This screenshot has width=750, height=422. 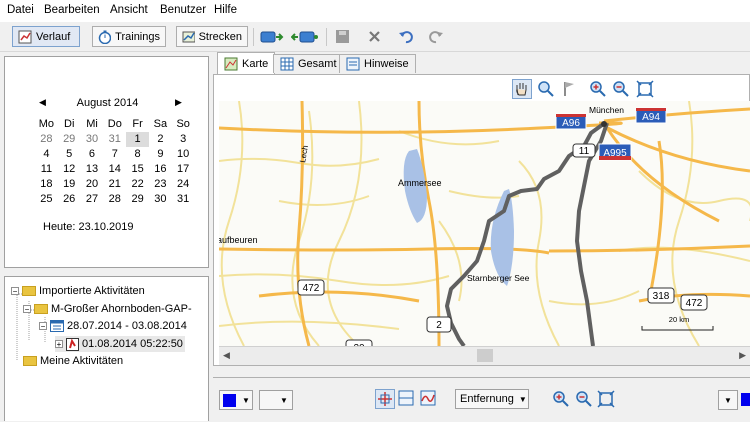 I want to click on calendar-day: 20, so click(x=92, y=184).